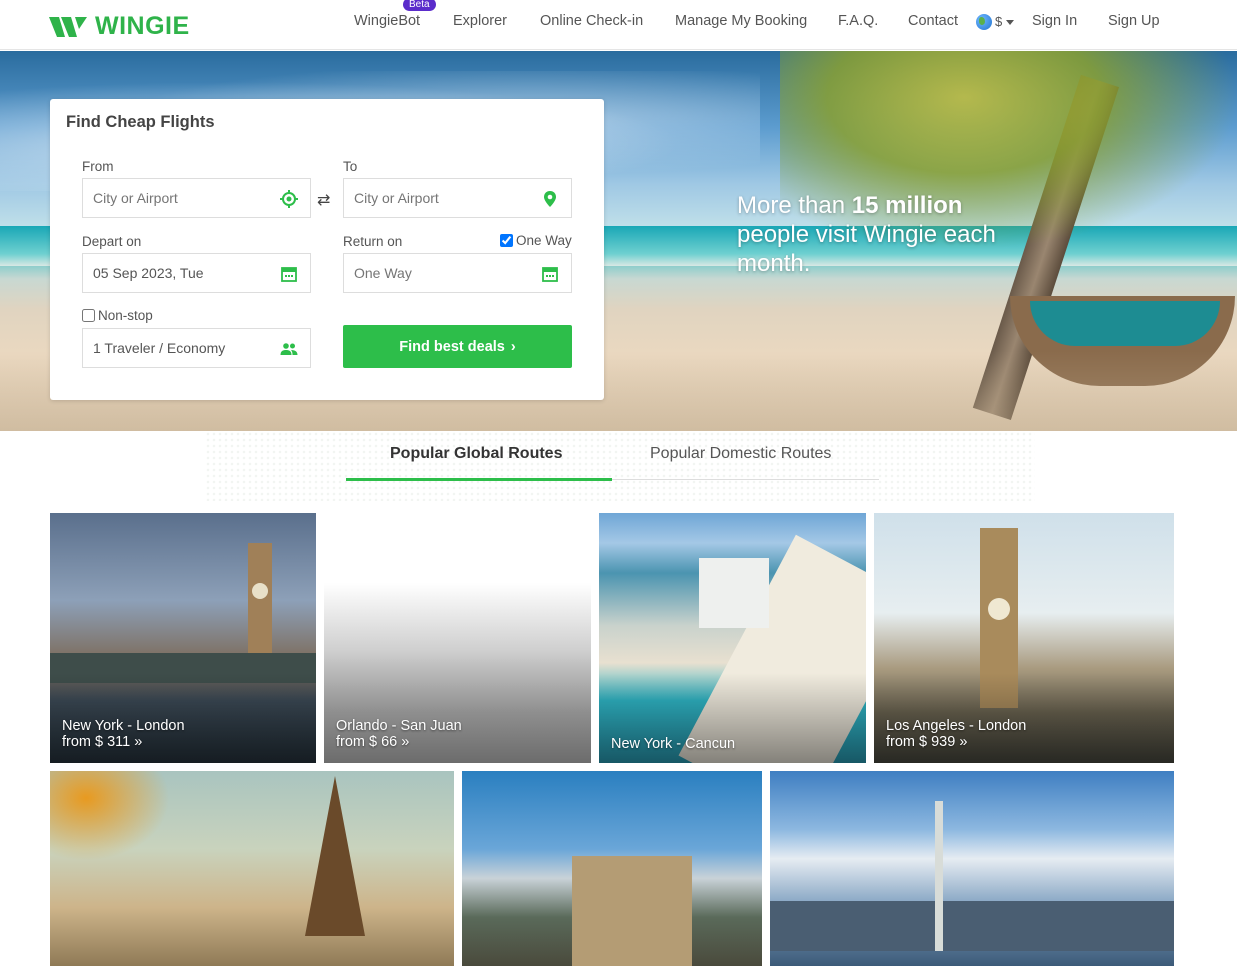 The image size is (1237, 966). What do you see at coordinates (984, 22) in the screenshot?
I see `globe-icon` at bounding box center [984, 22].